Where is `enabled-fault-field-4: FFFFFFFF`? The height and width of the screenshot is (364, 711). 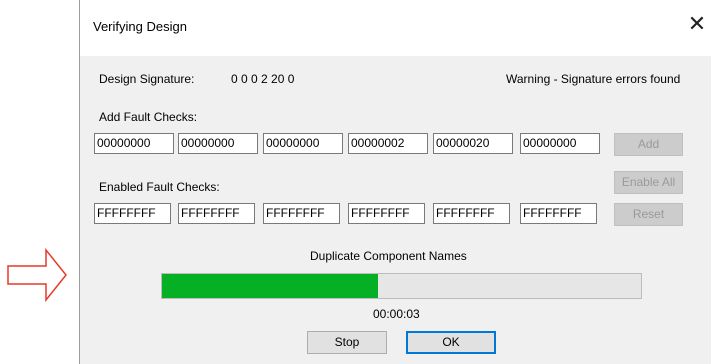 enabled-fault-field-4: FFFFFFFF is located at coordinates (386, 213).